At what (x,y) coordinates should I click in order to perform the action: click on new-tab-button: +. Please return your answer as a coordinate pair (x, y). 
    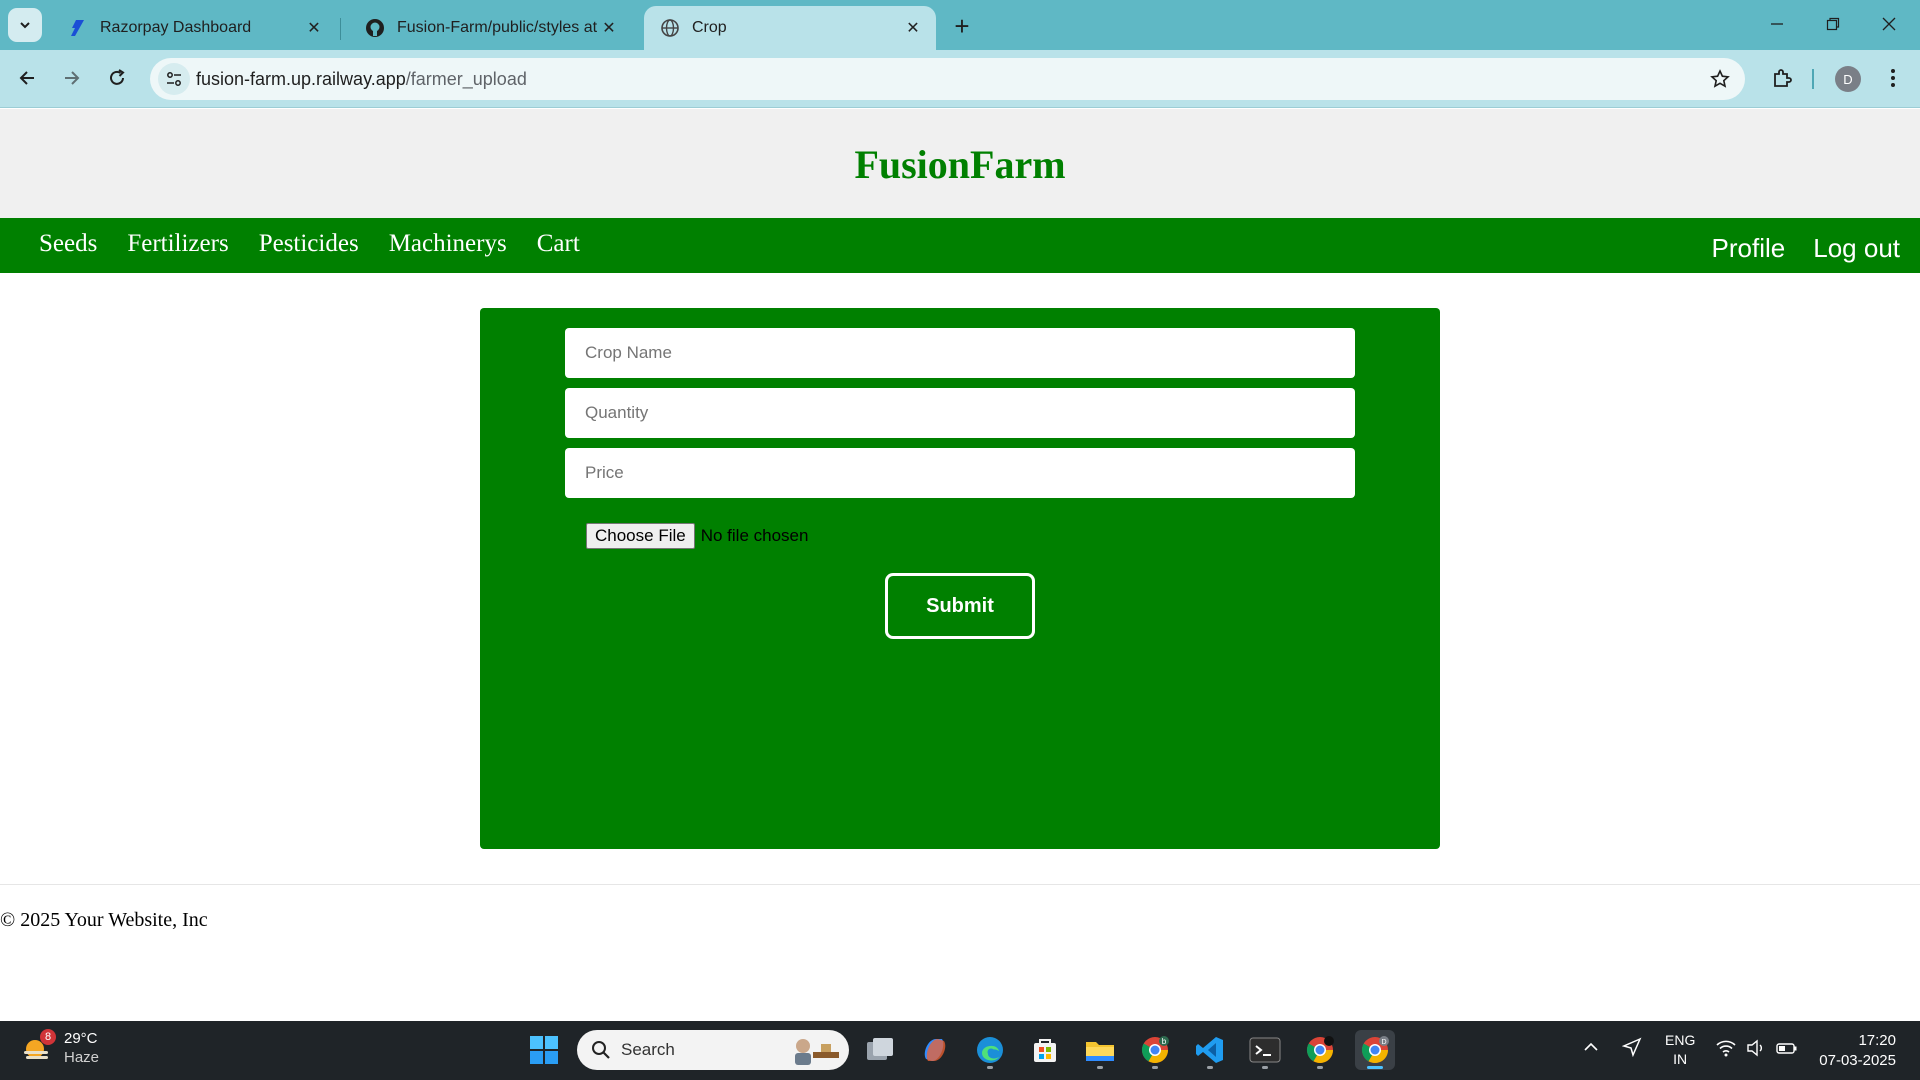
    Looking at the image, I should click on (962, 26).